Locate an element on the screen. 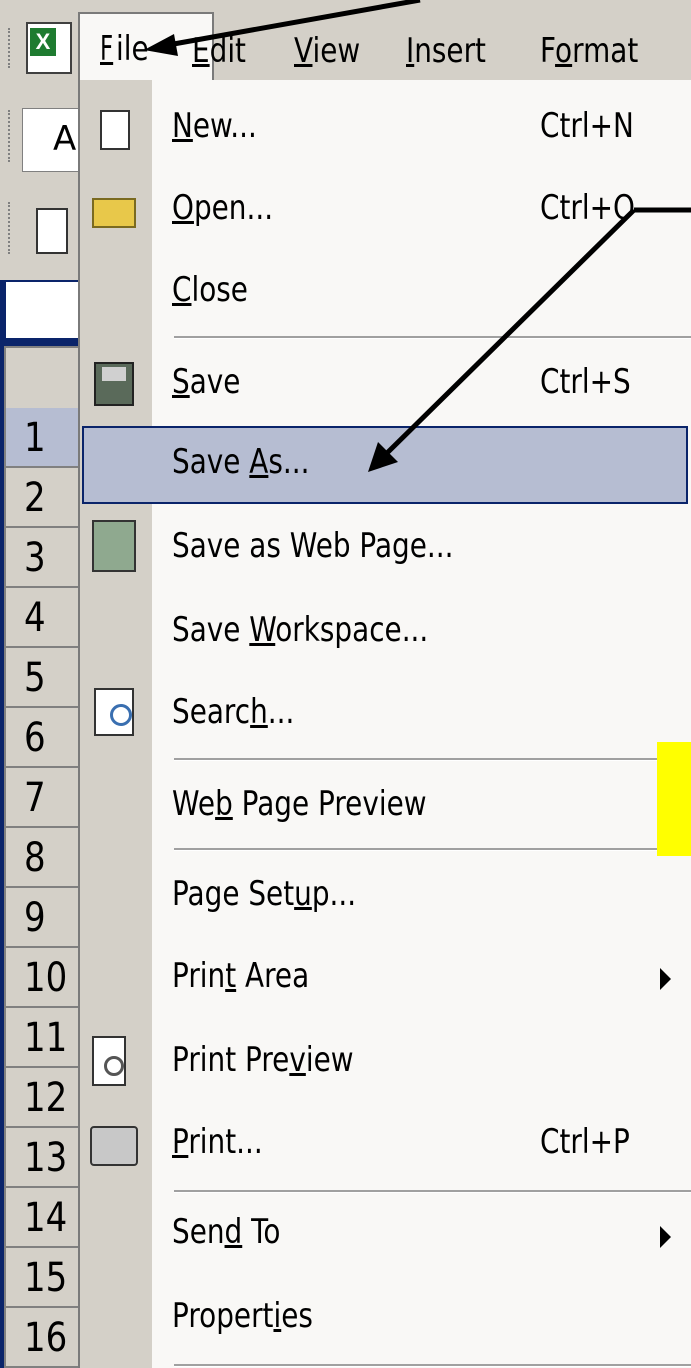 Image resolution: width=691 pixels, height=1368 pixels. row-header-2: 2 is located at coordinates (42, 498).